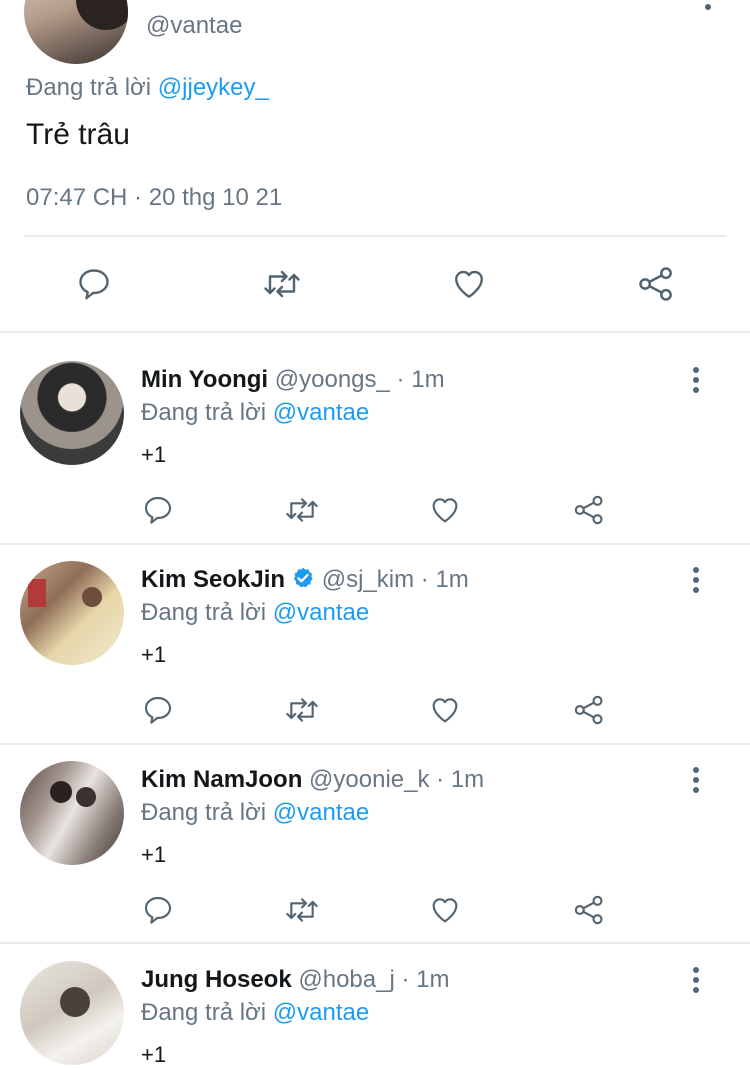 Image resolution: width=750 pixels, height=1068 pixels. I want to click on reply-header: Kim NamJoon @yoonie_k · 1m, so click(312, 780).